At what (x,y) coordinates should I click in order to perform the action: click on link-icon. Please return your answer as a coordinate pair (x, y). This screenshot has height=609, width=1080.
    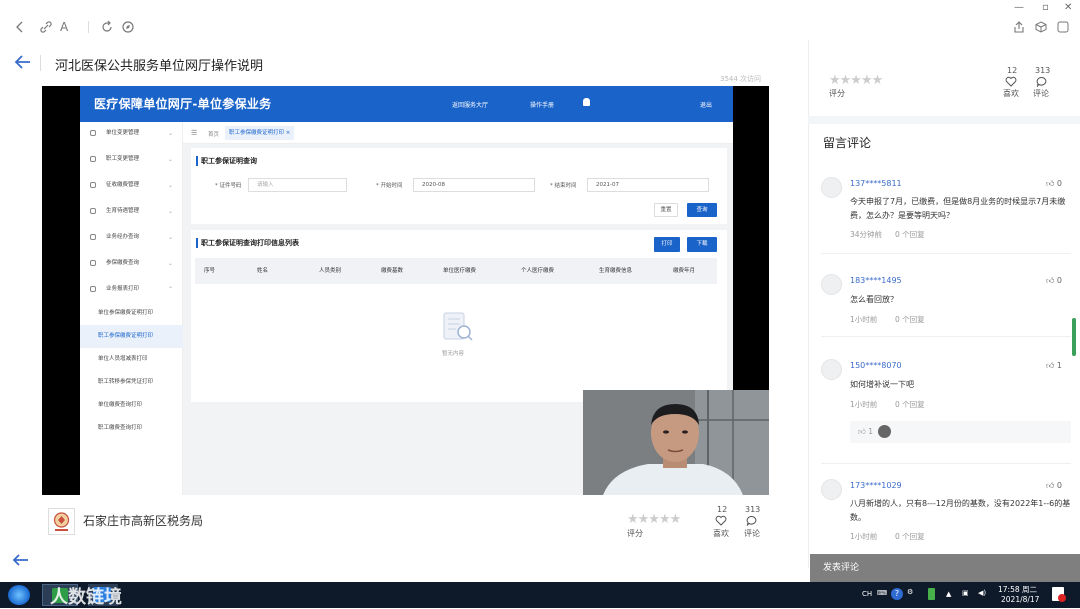
    Looking at the image, I should click on (46, 27).